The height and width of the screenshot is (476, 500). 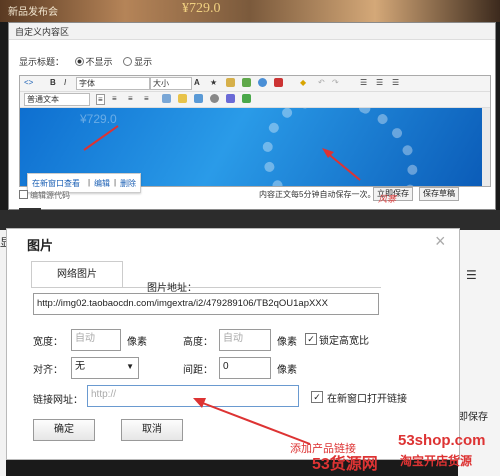 I want to click on watermark-slogan: 淘宝开店货源, so click(x=436, y=461).